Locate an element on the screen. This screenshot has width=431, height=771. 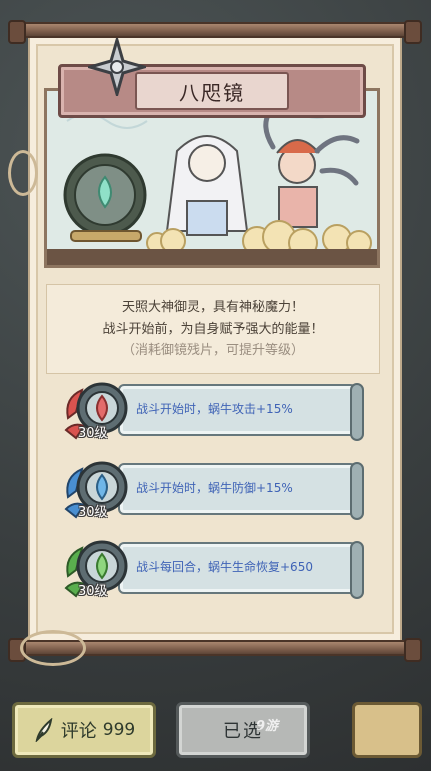
comment-label: 评论 is located at coordinates (78, 731).